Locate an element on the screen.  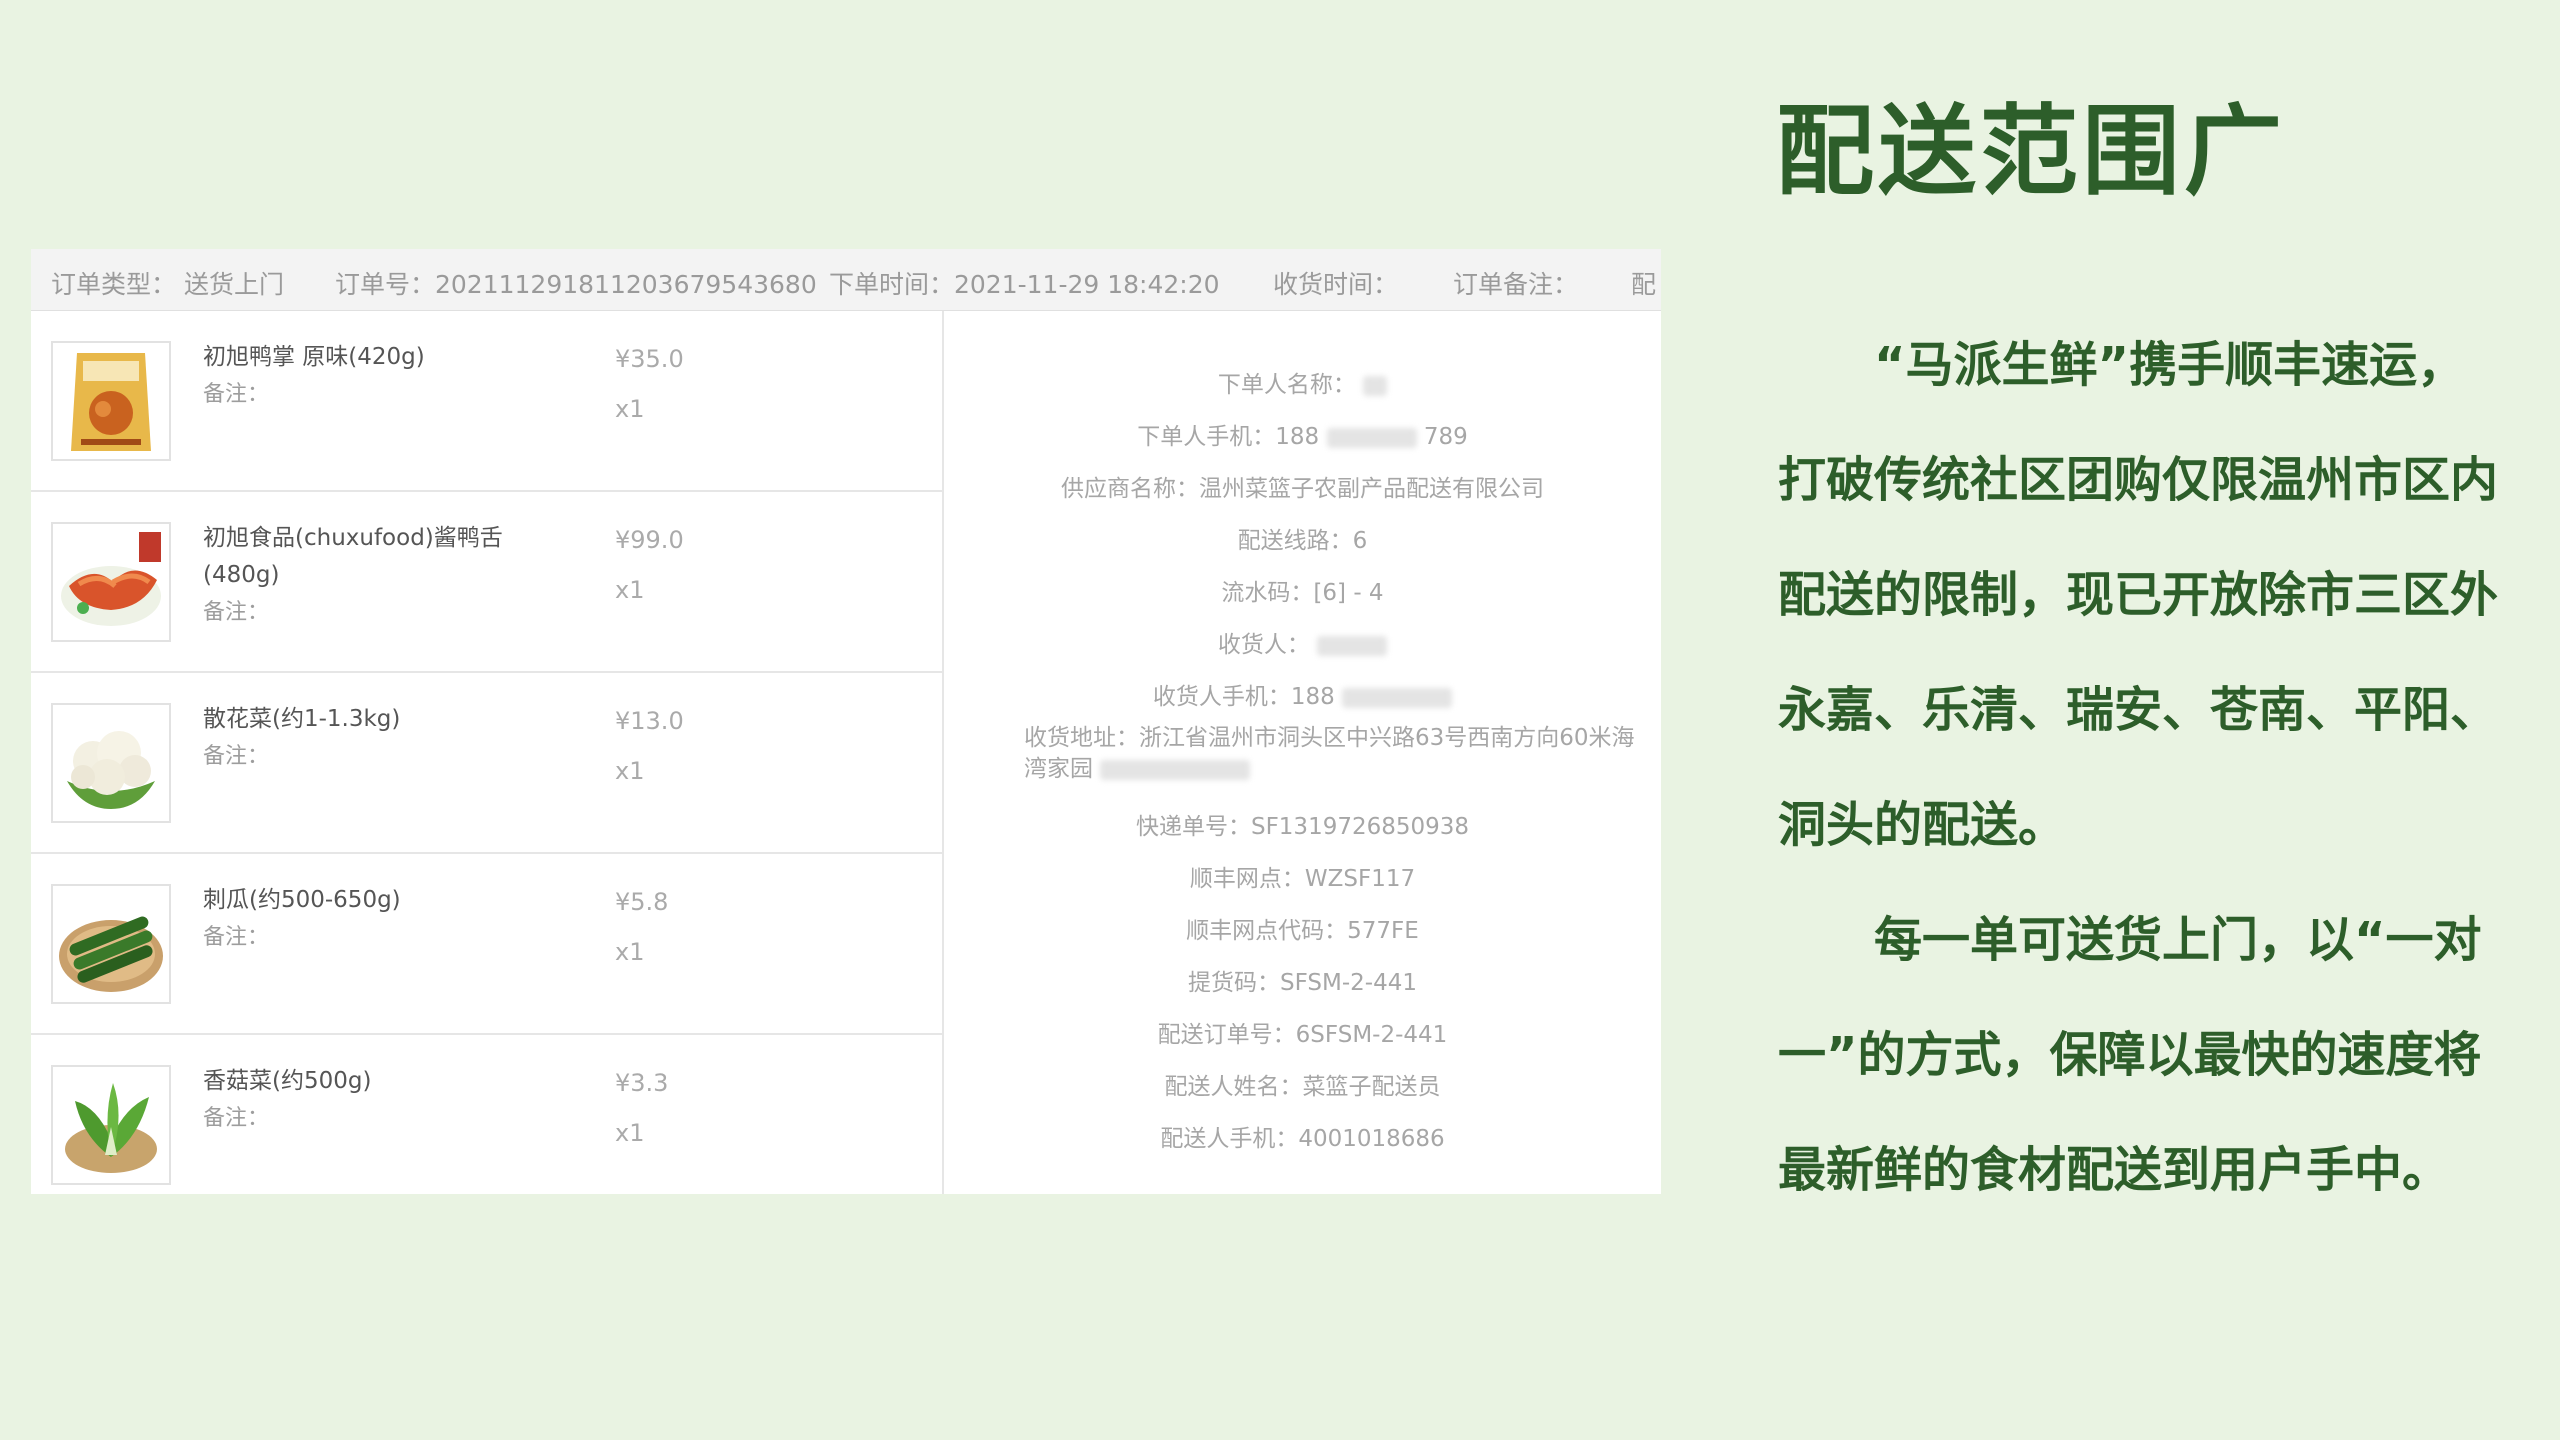
item-name: 散花菜(约1-1.3kg) is located at coordinates (302, 719).